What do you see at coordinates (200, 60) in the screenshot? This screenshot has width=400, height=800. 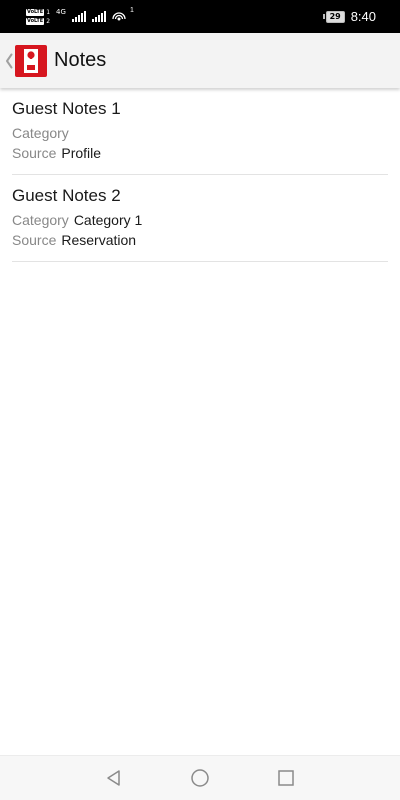 I see `app-bar: Notes` at bounding box center [200, 60].